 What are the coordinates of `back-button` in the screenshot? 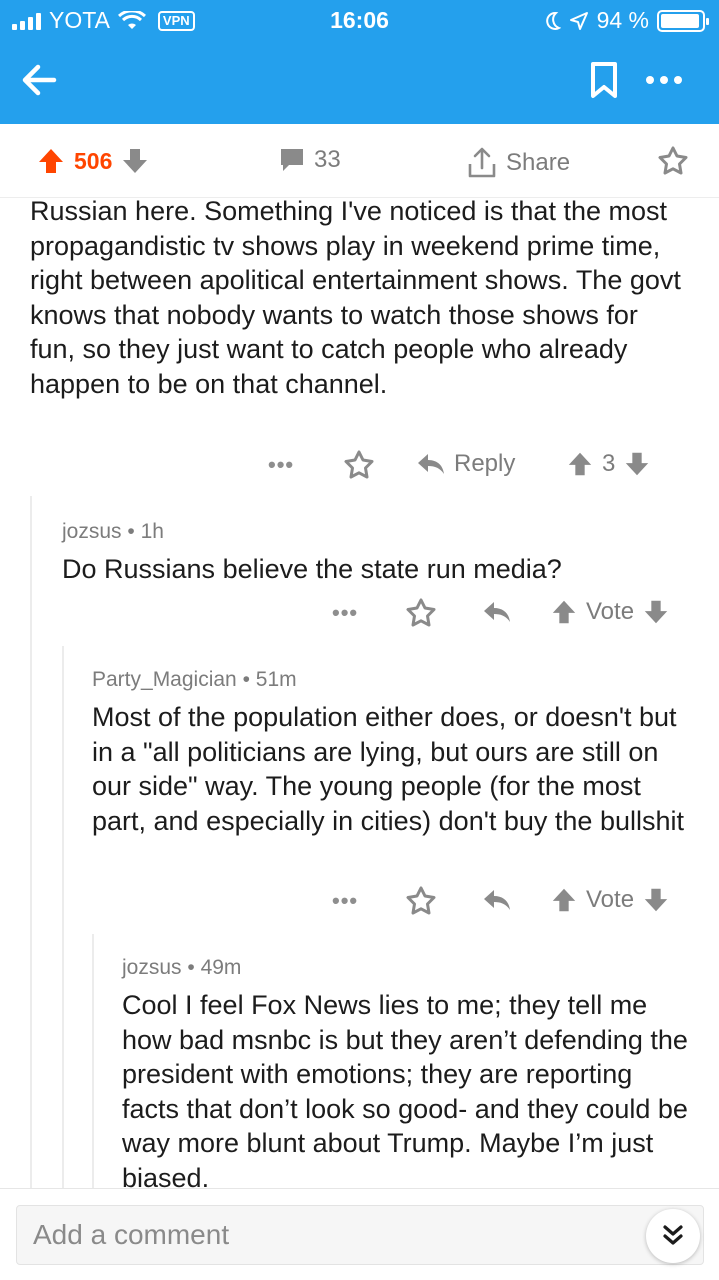 It's located at (40, 80).